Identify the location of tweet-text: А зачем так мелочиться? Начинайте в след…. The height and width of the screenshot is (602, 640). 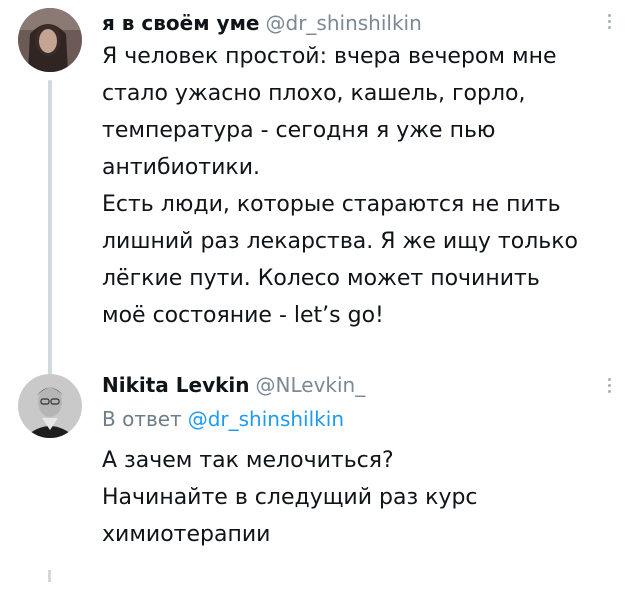
(362, 497).